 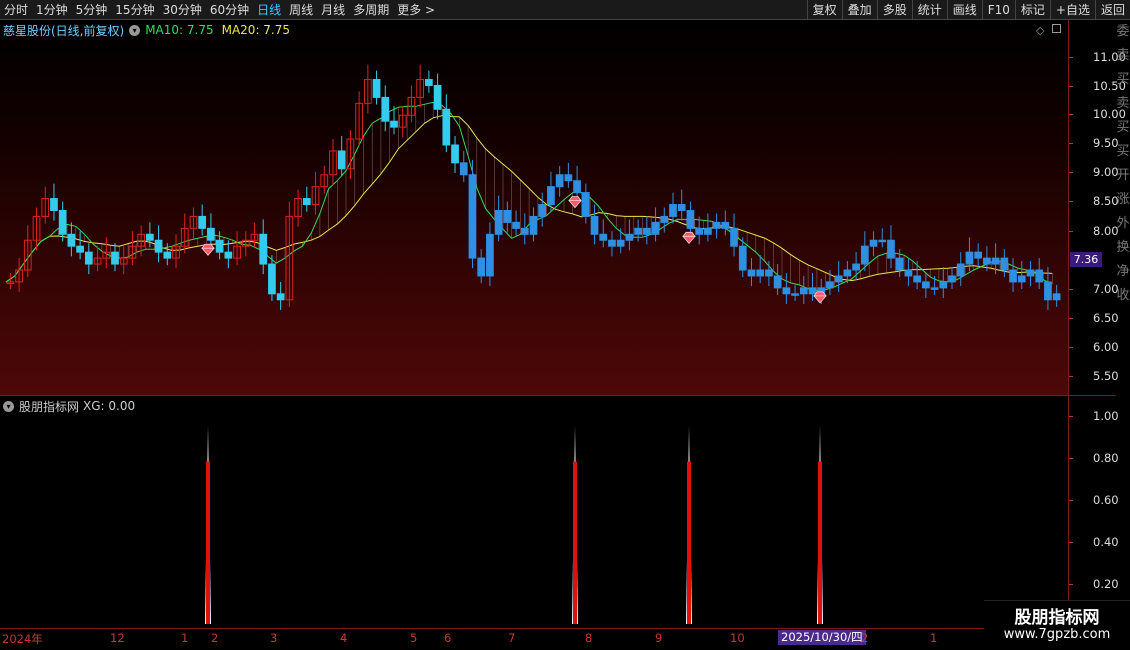 What do you see at coordinates (134, 10) in the screenshot?
I see `tab-15min: 15分钟` at bounding box center [134, 10].